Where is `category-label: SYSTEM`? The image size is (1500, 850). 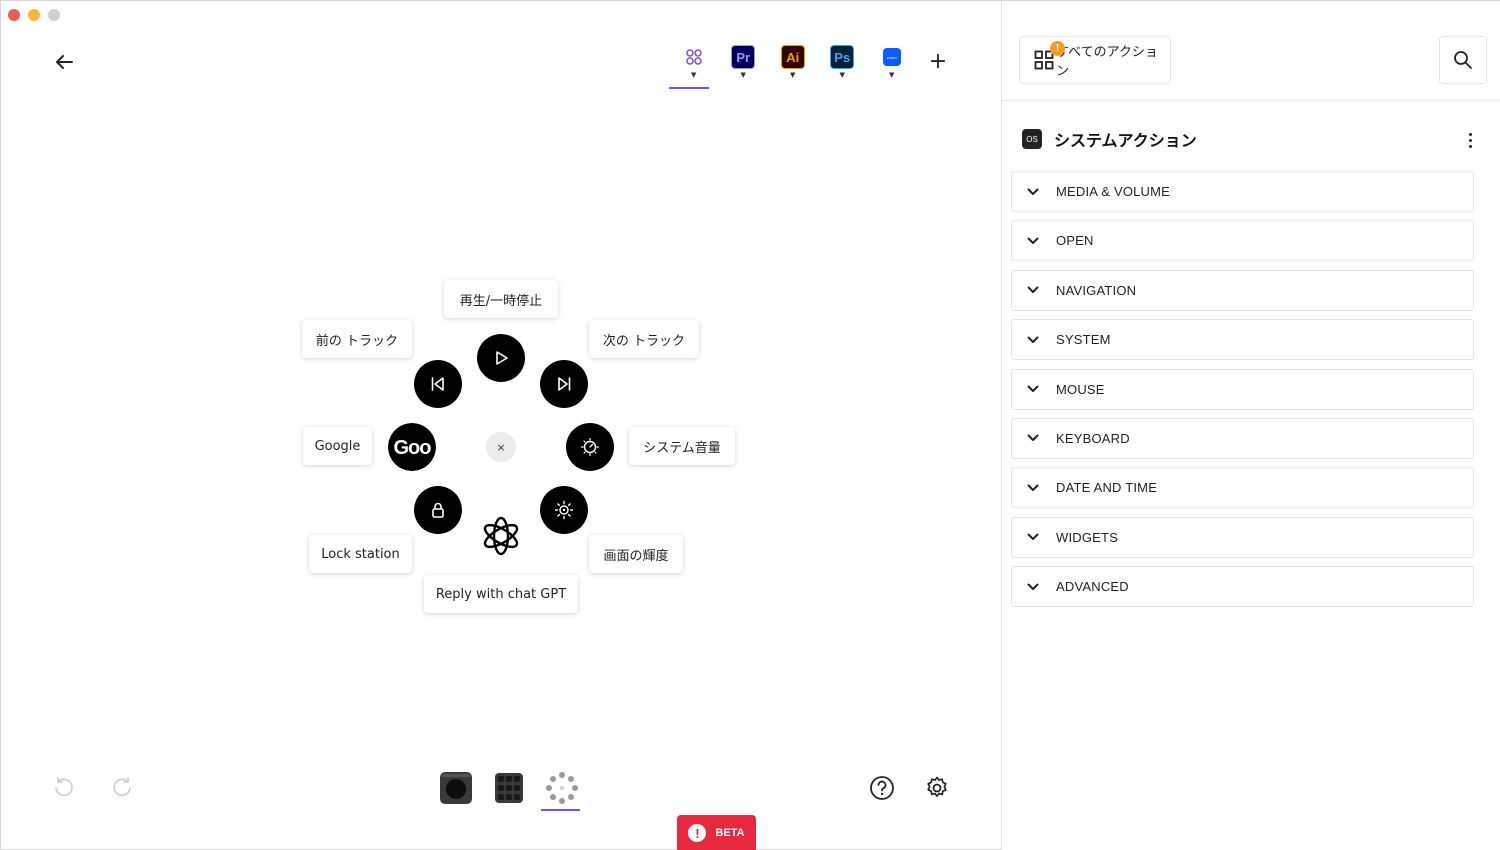
category-label: SYSTEM is located at coordinates (1083, 340).